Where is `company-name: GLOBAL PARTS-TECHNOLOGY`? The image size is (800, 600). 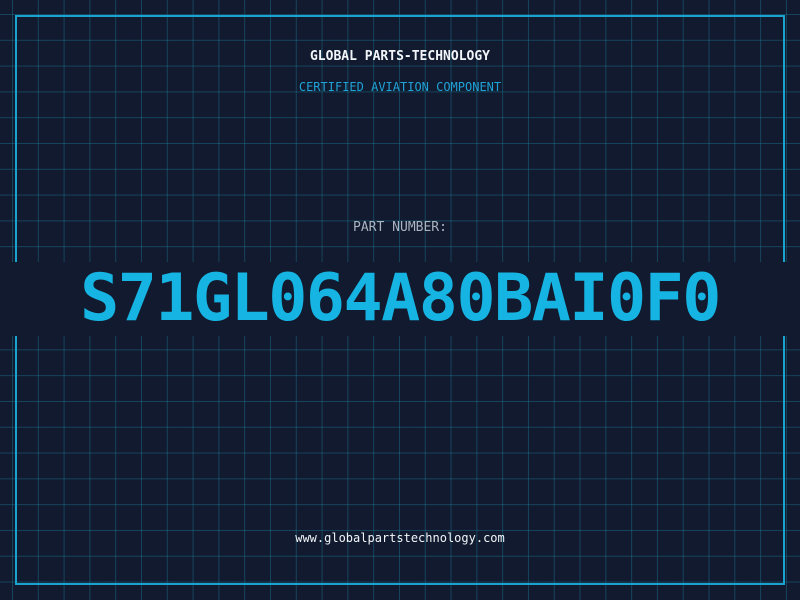 company-name: GLOBAL PARTS-TECHNOLOGY is located at coordinates (399, 56).